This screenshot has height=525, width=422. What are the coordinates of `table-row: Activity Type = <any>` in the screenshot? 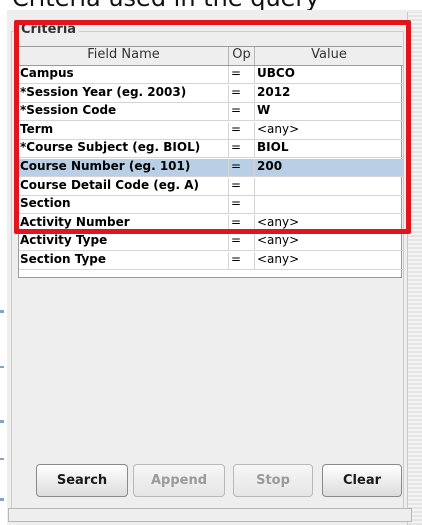 It's located at (211, 242).